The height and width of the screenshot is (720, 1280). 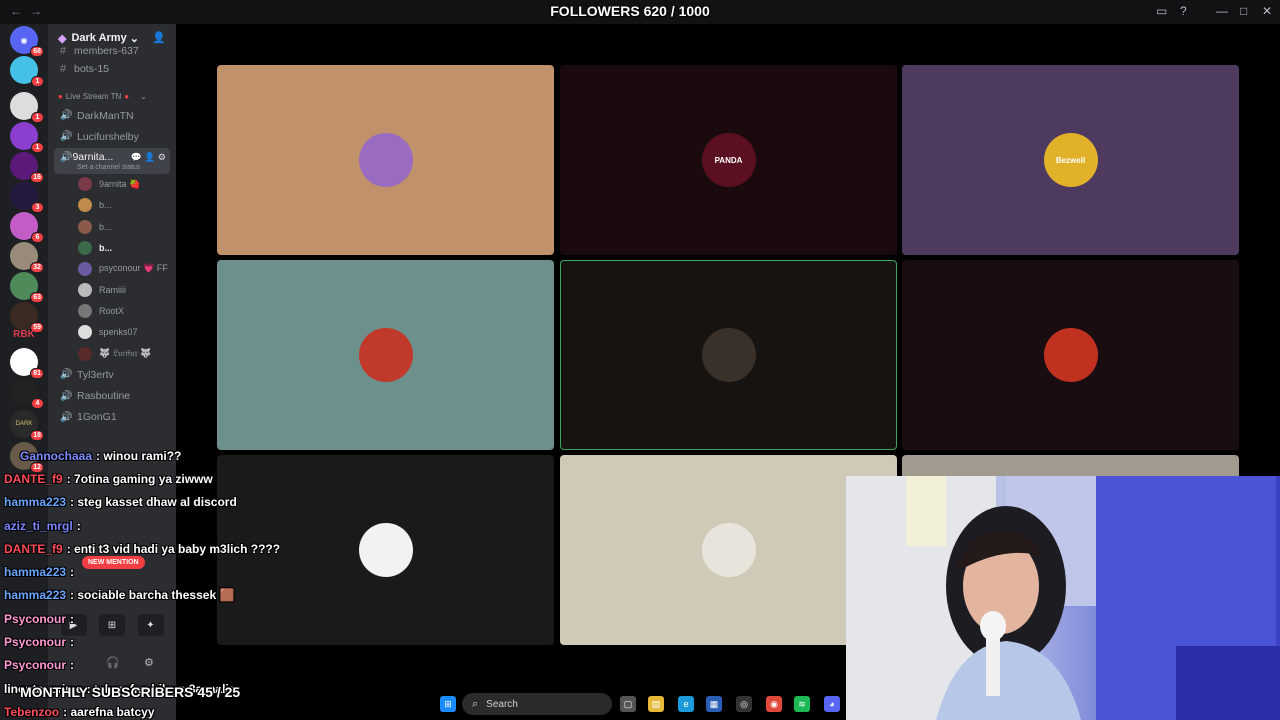 I want to click on chat-text: : winou rami??, so click(x=139, y=455).